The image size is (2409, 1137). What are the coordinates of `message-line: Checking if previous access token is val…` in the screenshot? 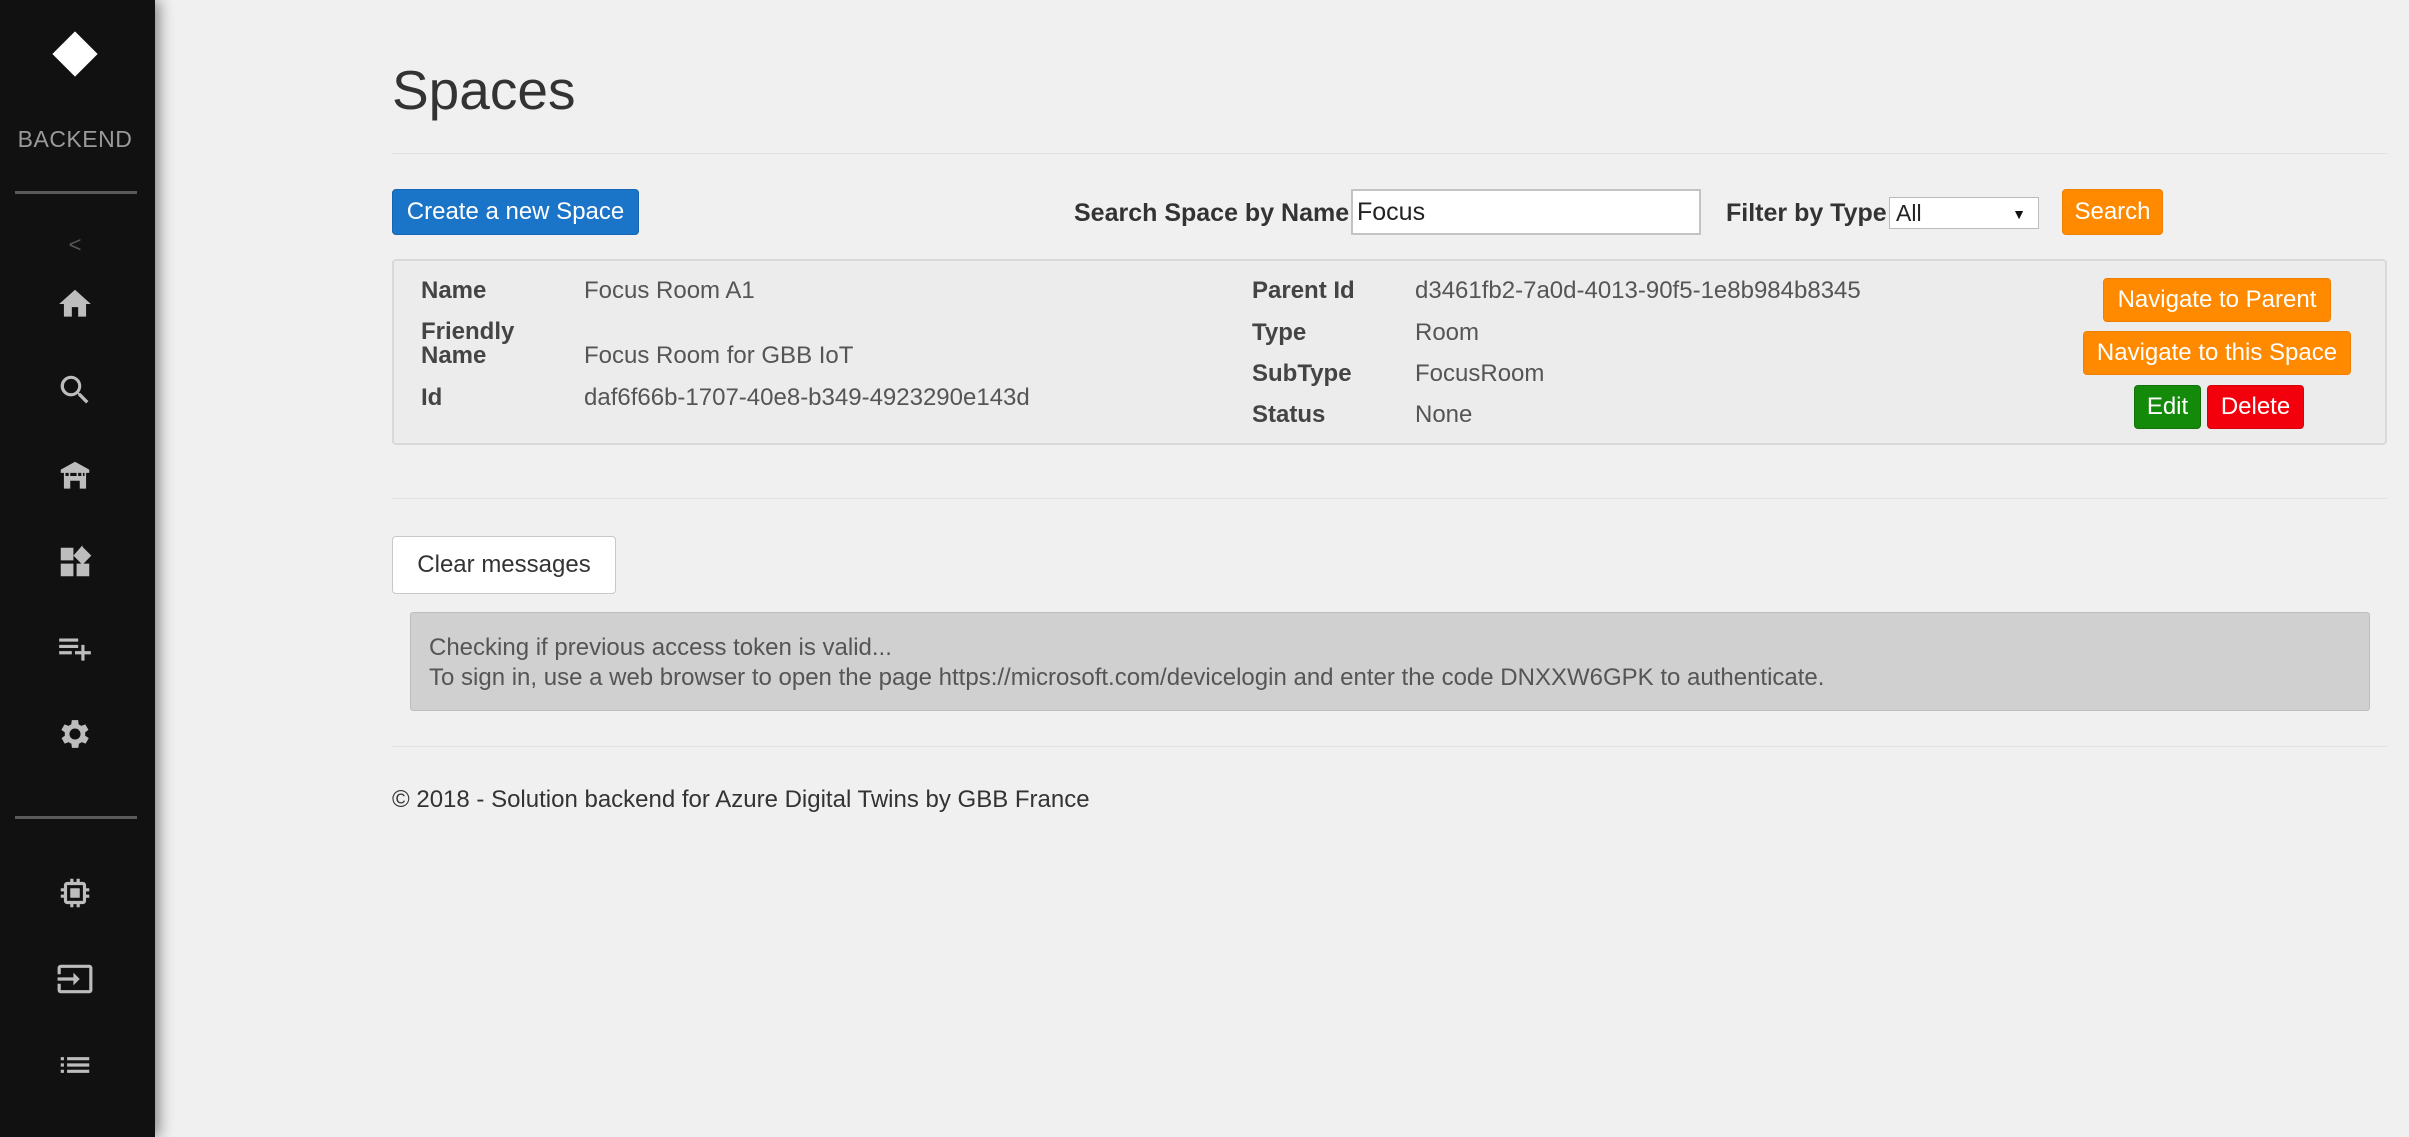 It's located at (660, 647).